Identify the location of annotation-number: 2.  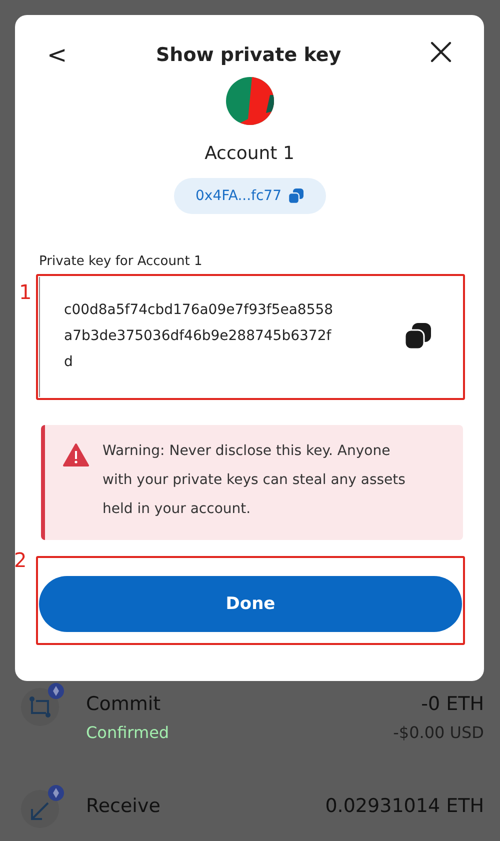
(20, 560).